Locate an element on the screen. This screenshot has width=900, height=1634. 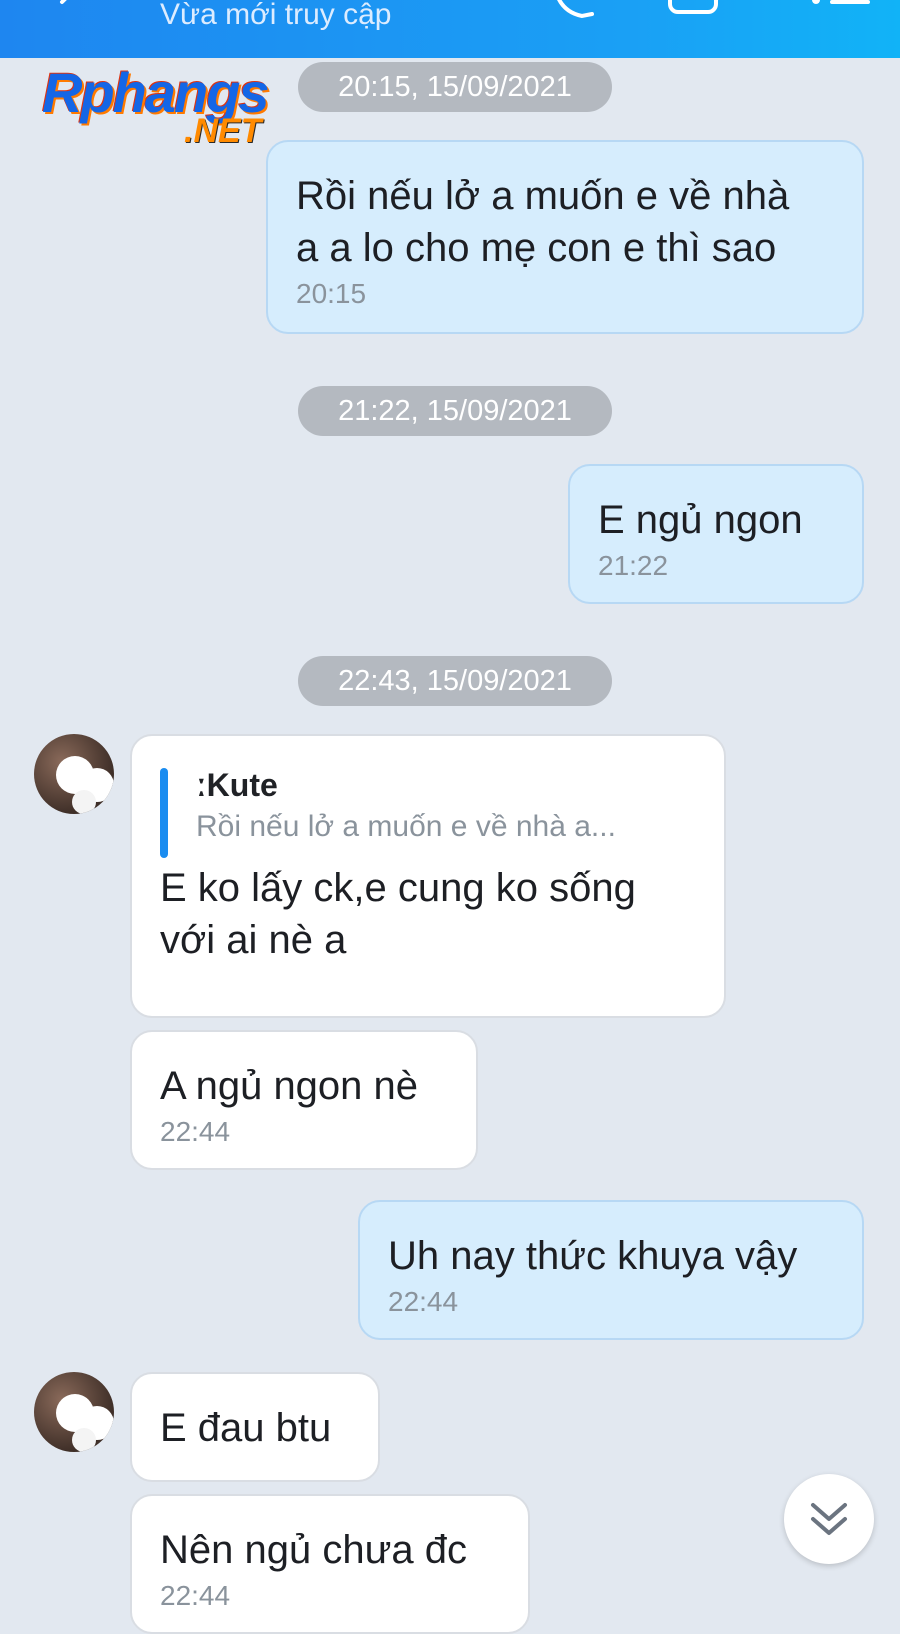
message-text: E ngủ ngon is located at coordinates (700, 520).